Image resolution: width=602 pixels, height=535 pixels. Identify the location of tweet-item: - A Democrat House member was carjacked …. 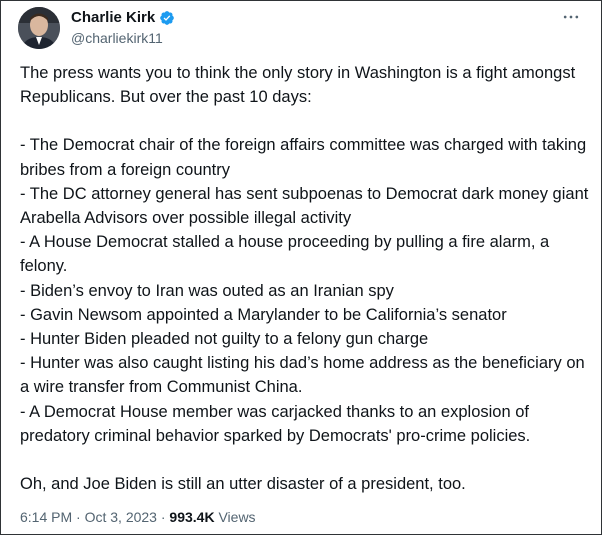
(275, 423).